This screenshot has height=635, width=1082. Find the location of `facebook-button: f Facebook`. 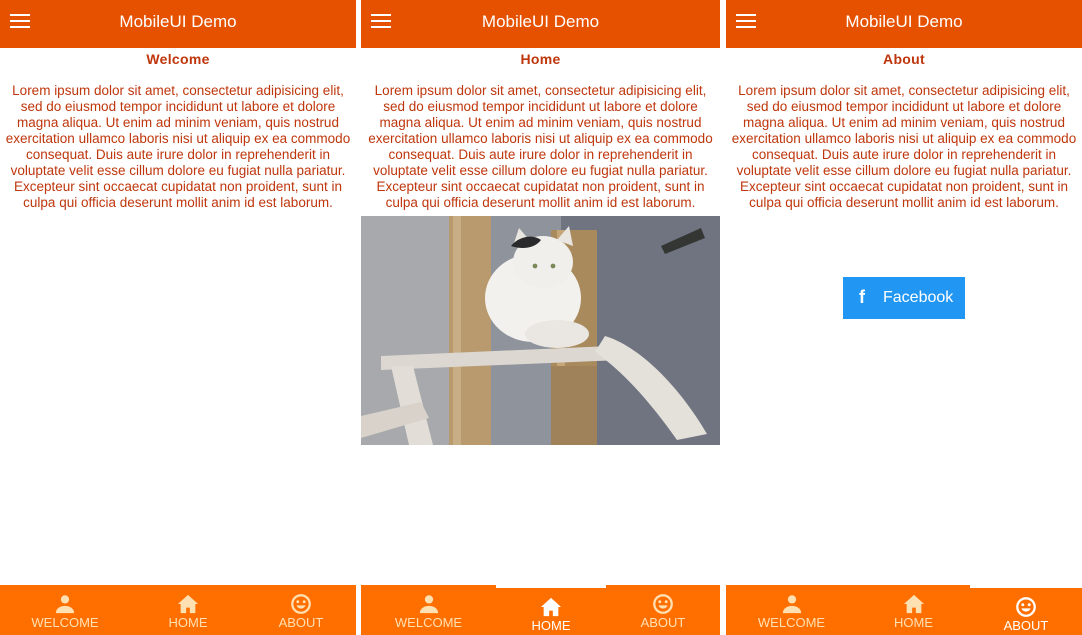

facebook-button: f Facebook is located at coordinates (904, 298).